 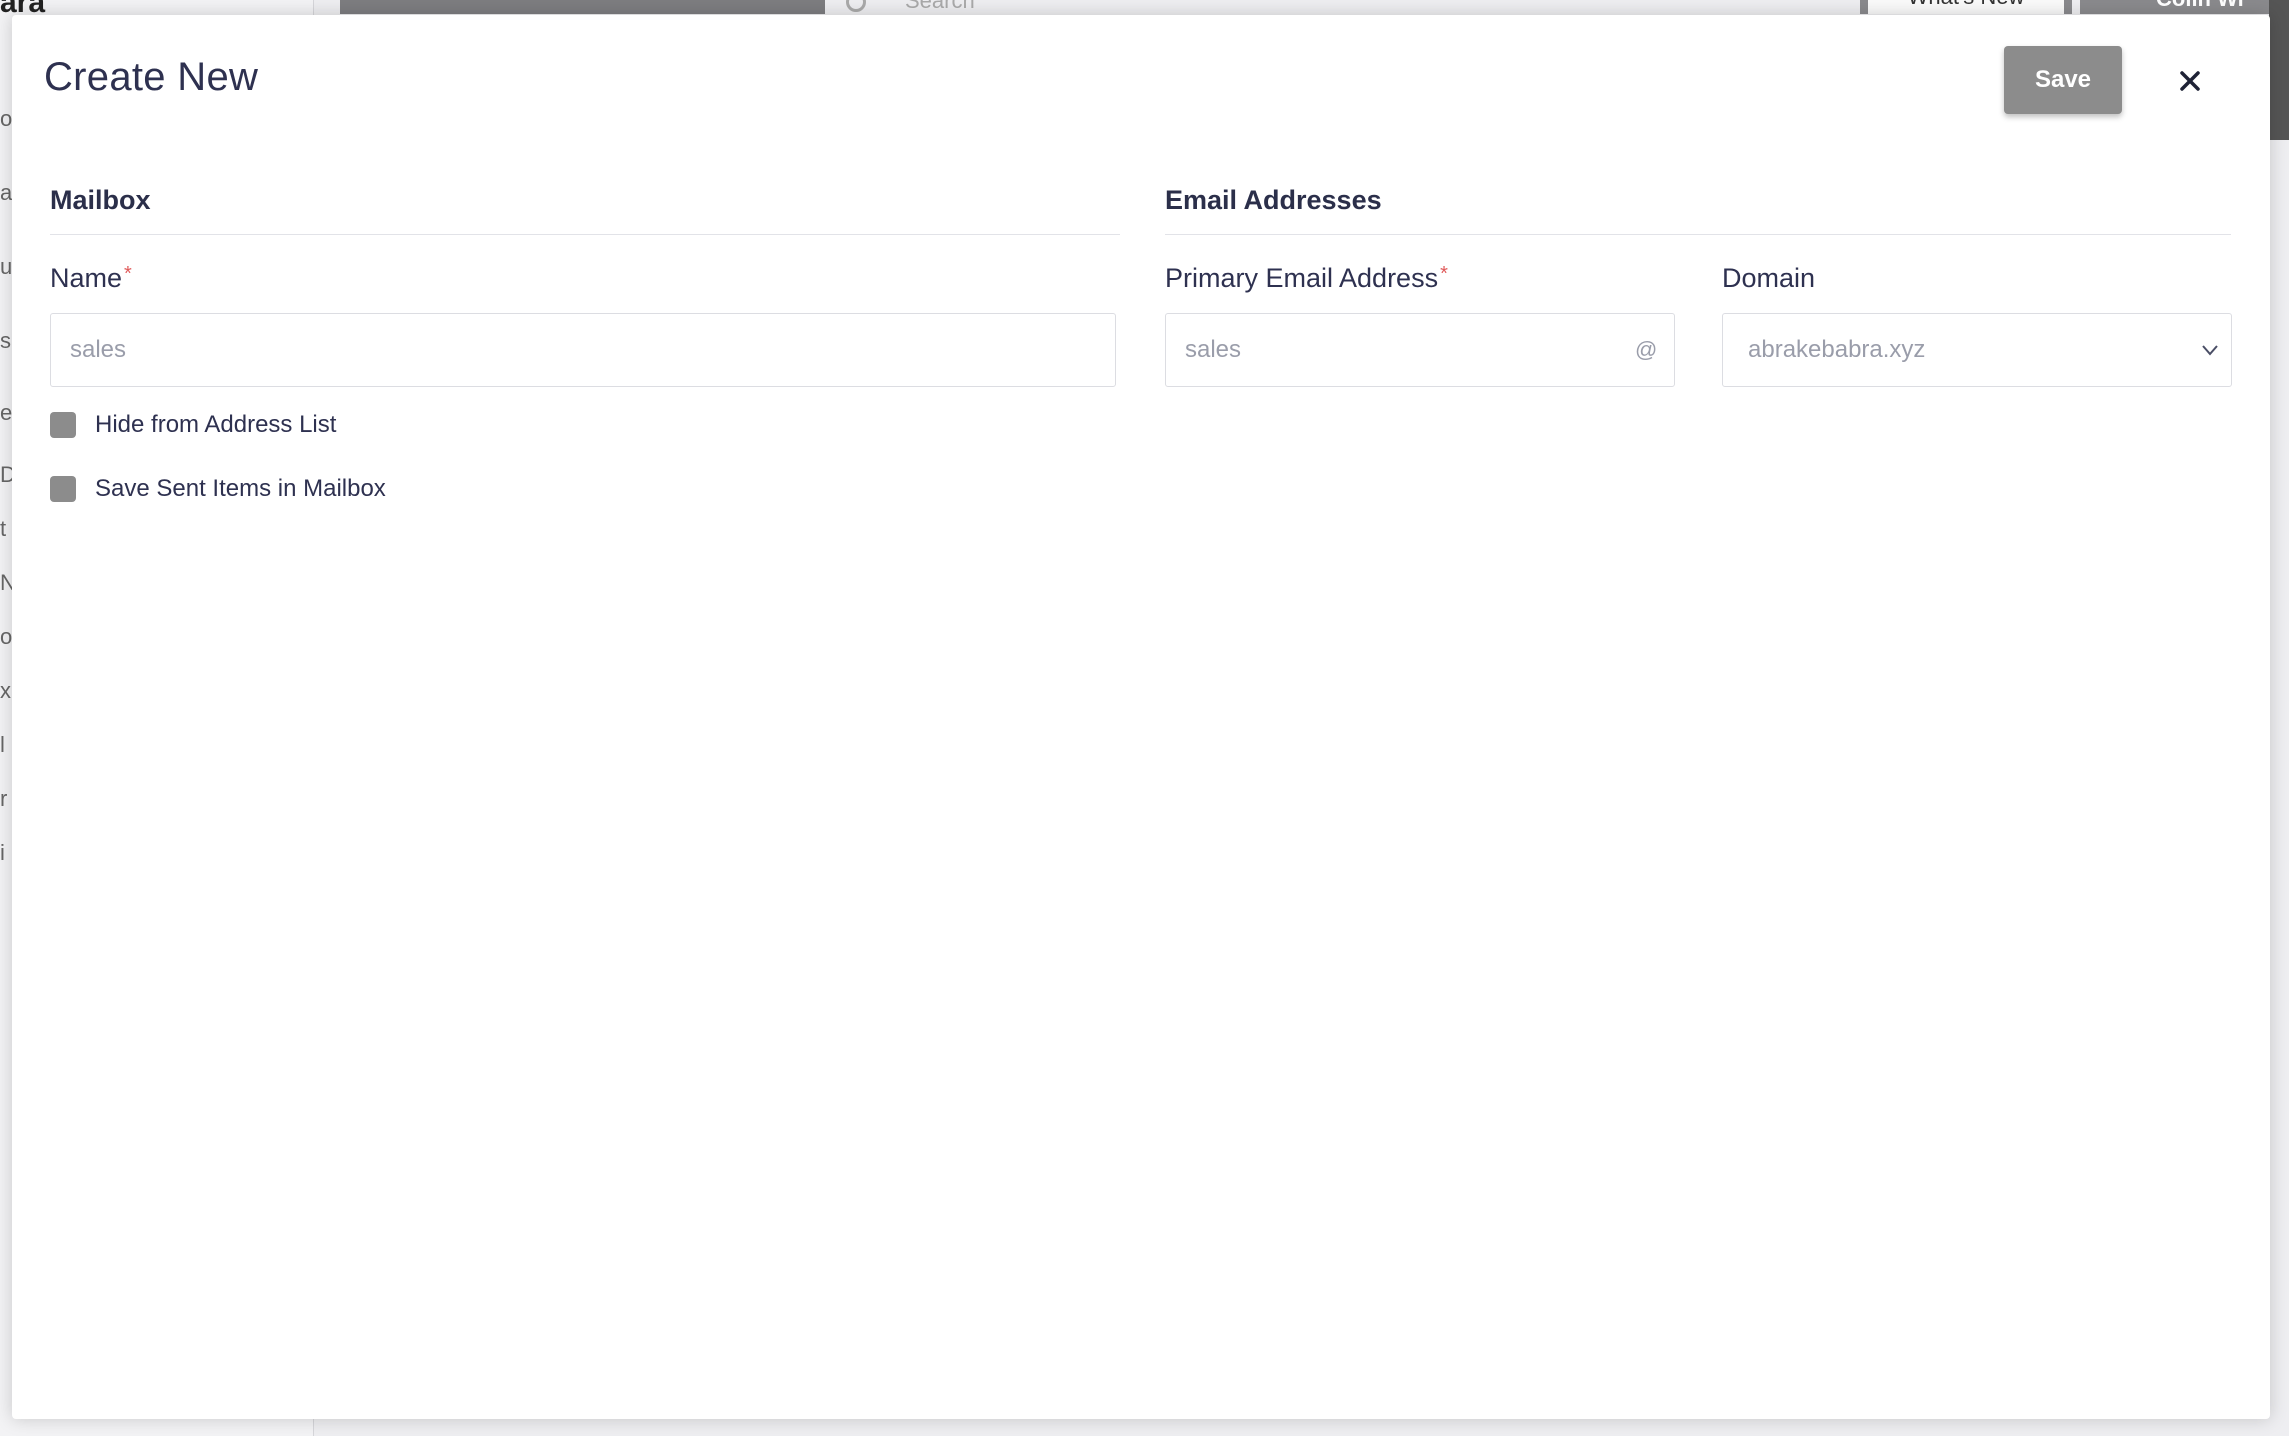 What do you see at coordinates (2184, 7) in the screenshot?
I see `user-menu: Colin Wi` at bounding box center [2184, 7].